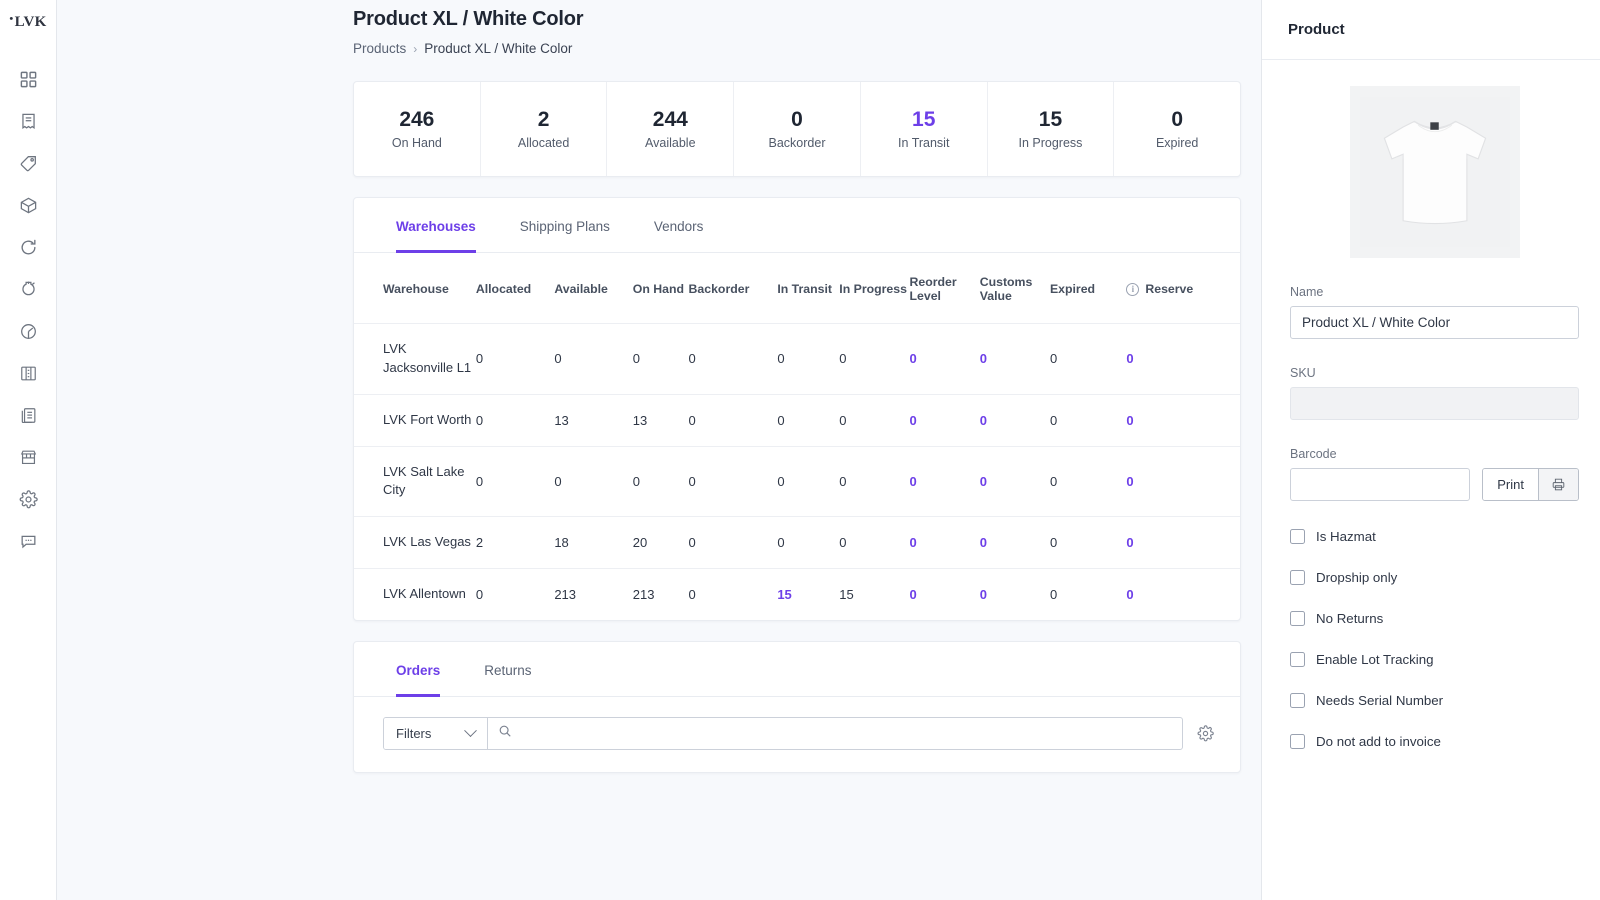  I want to click on print-button: Print, so click(1510, 484).